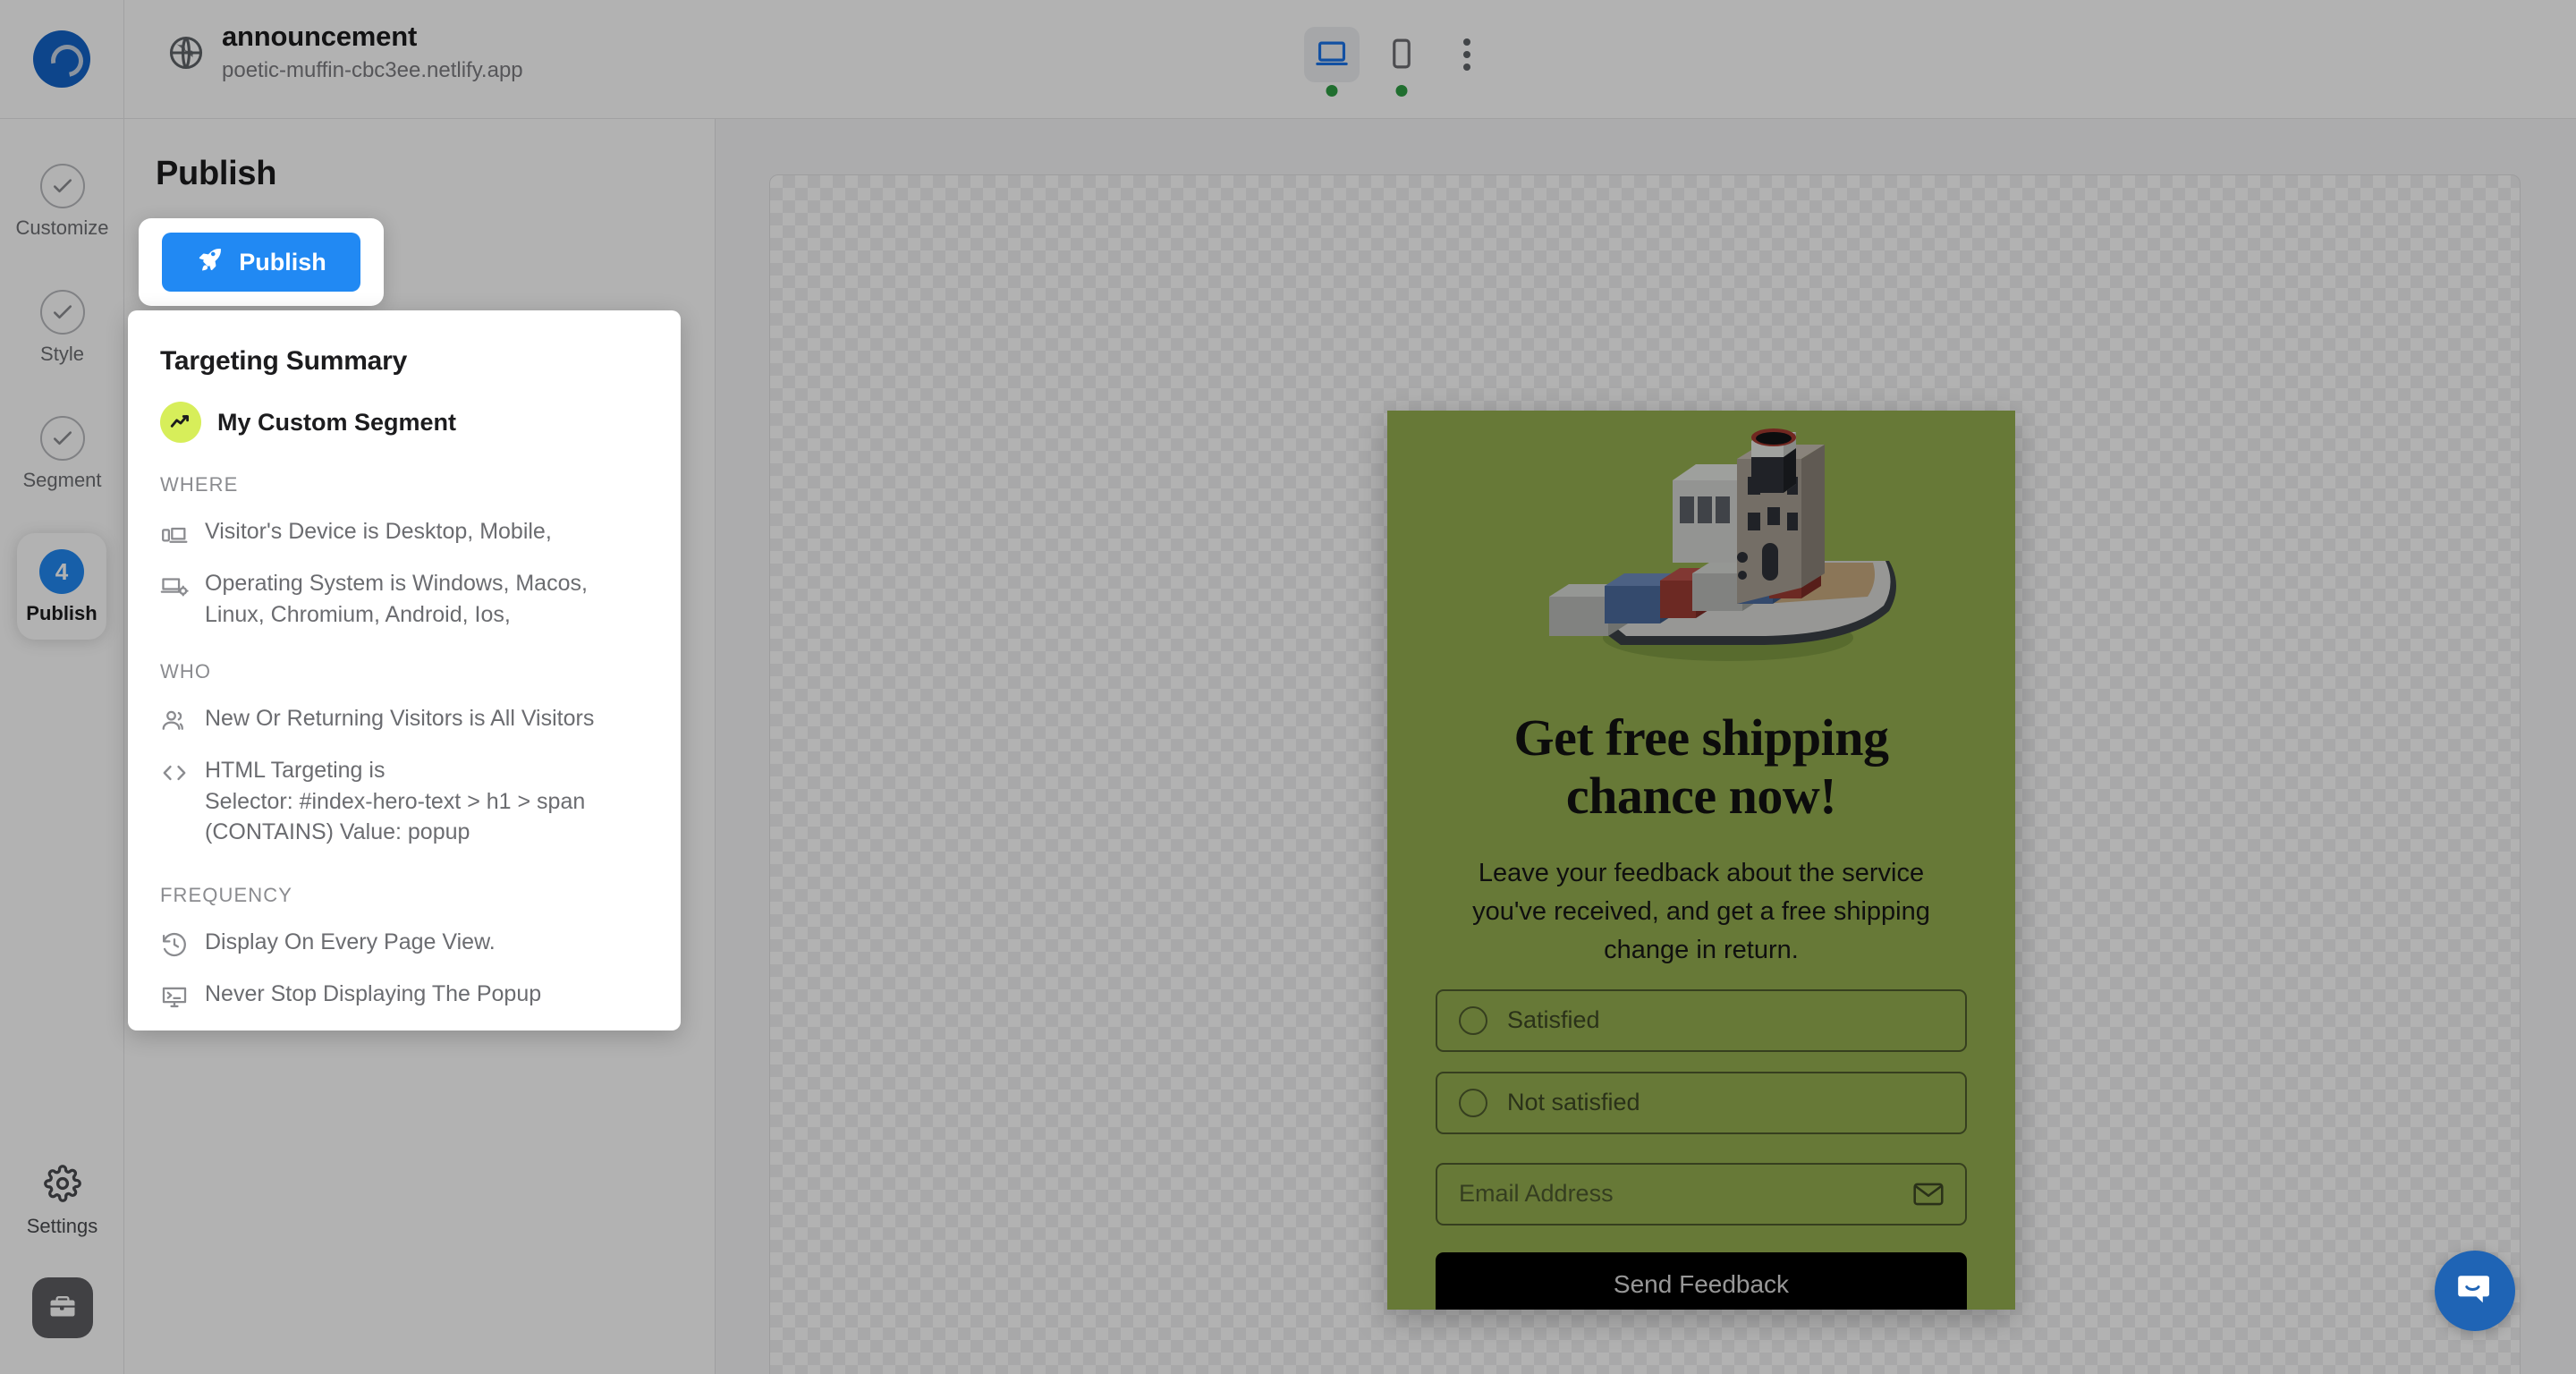 The width and height of the screenshot is (2576, 1374). I want to click on sidebar-item-settings: Settings, so click(62, 1201).